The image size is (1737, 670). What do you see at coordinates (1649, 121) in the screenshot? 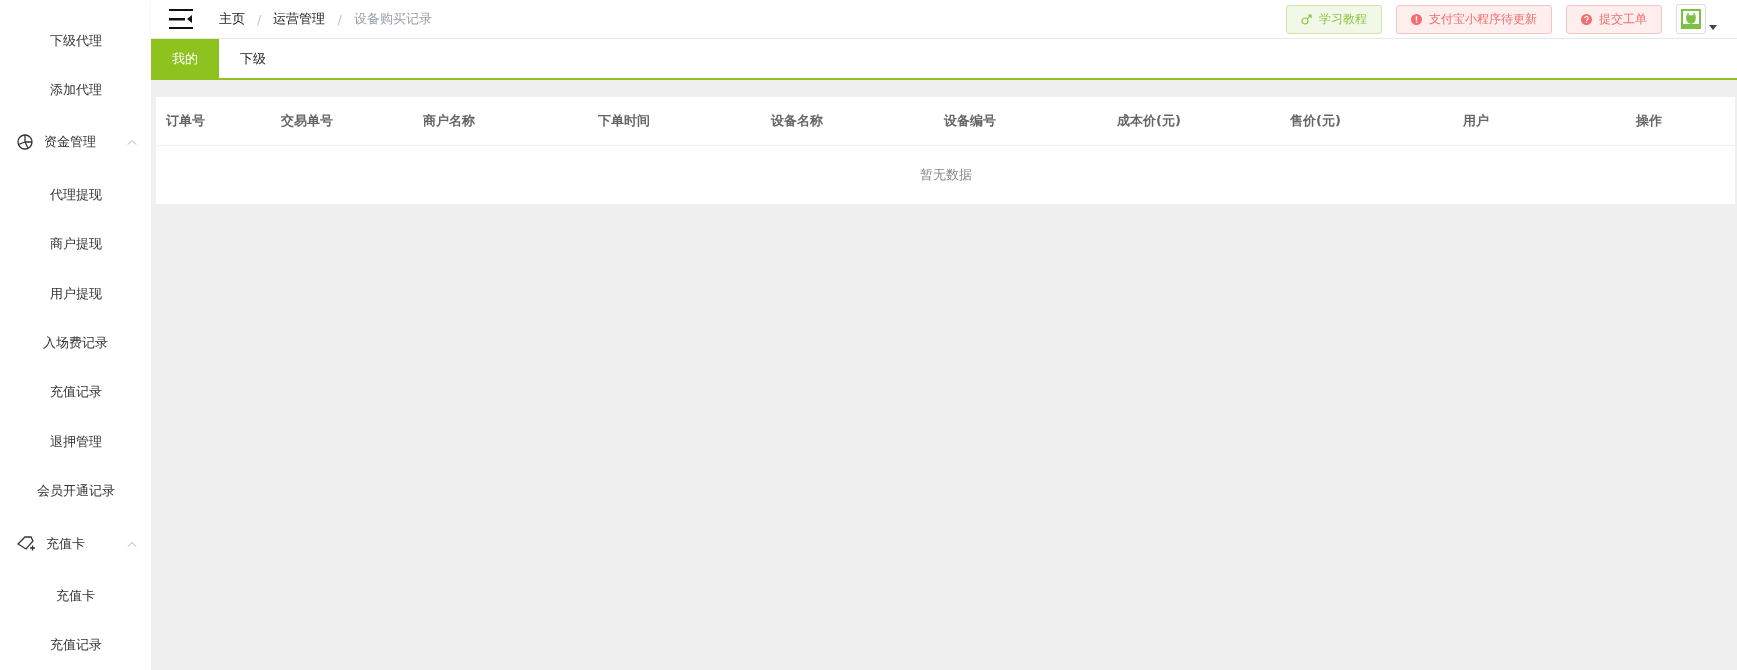
I see `column-header: 操作` at bounding box center [1649, 121].